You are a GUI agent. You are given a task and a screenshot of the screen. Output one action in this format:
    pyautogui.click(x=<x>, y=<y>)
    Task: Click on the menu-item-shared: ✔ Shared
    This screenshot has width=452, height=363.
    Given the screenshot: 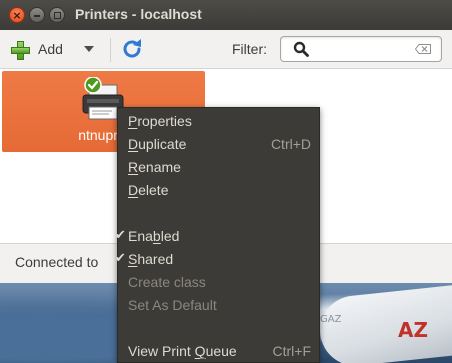 What is the action you would take?
    pyautogui.click(x=217, y=258)
    